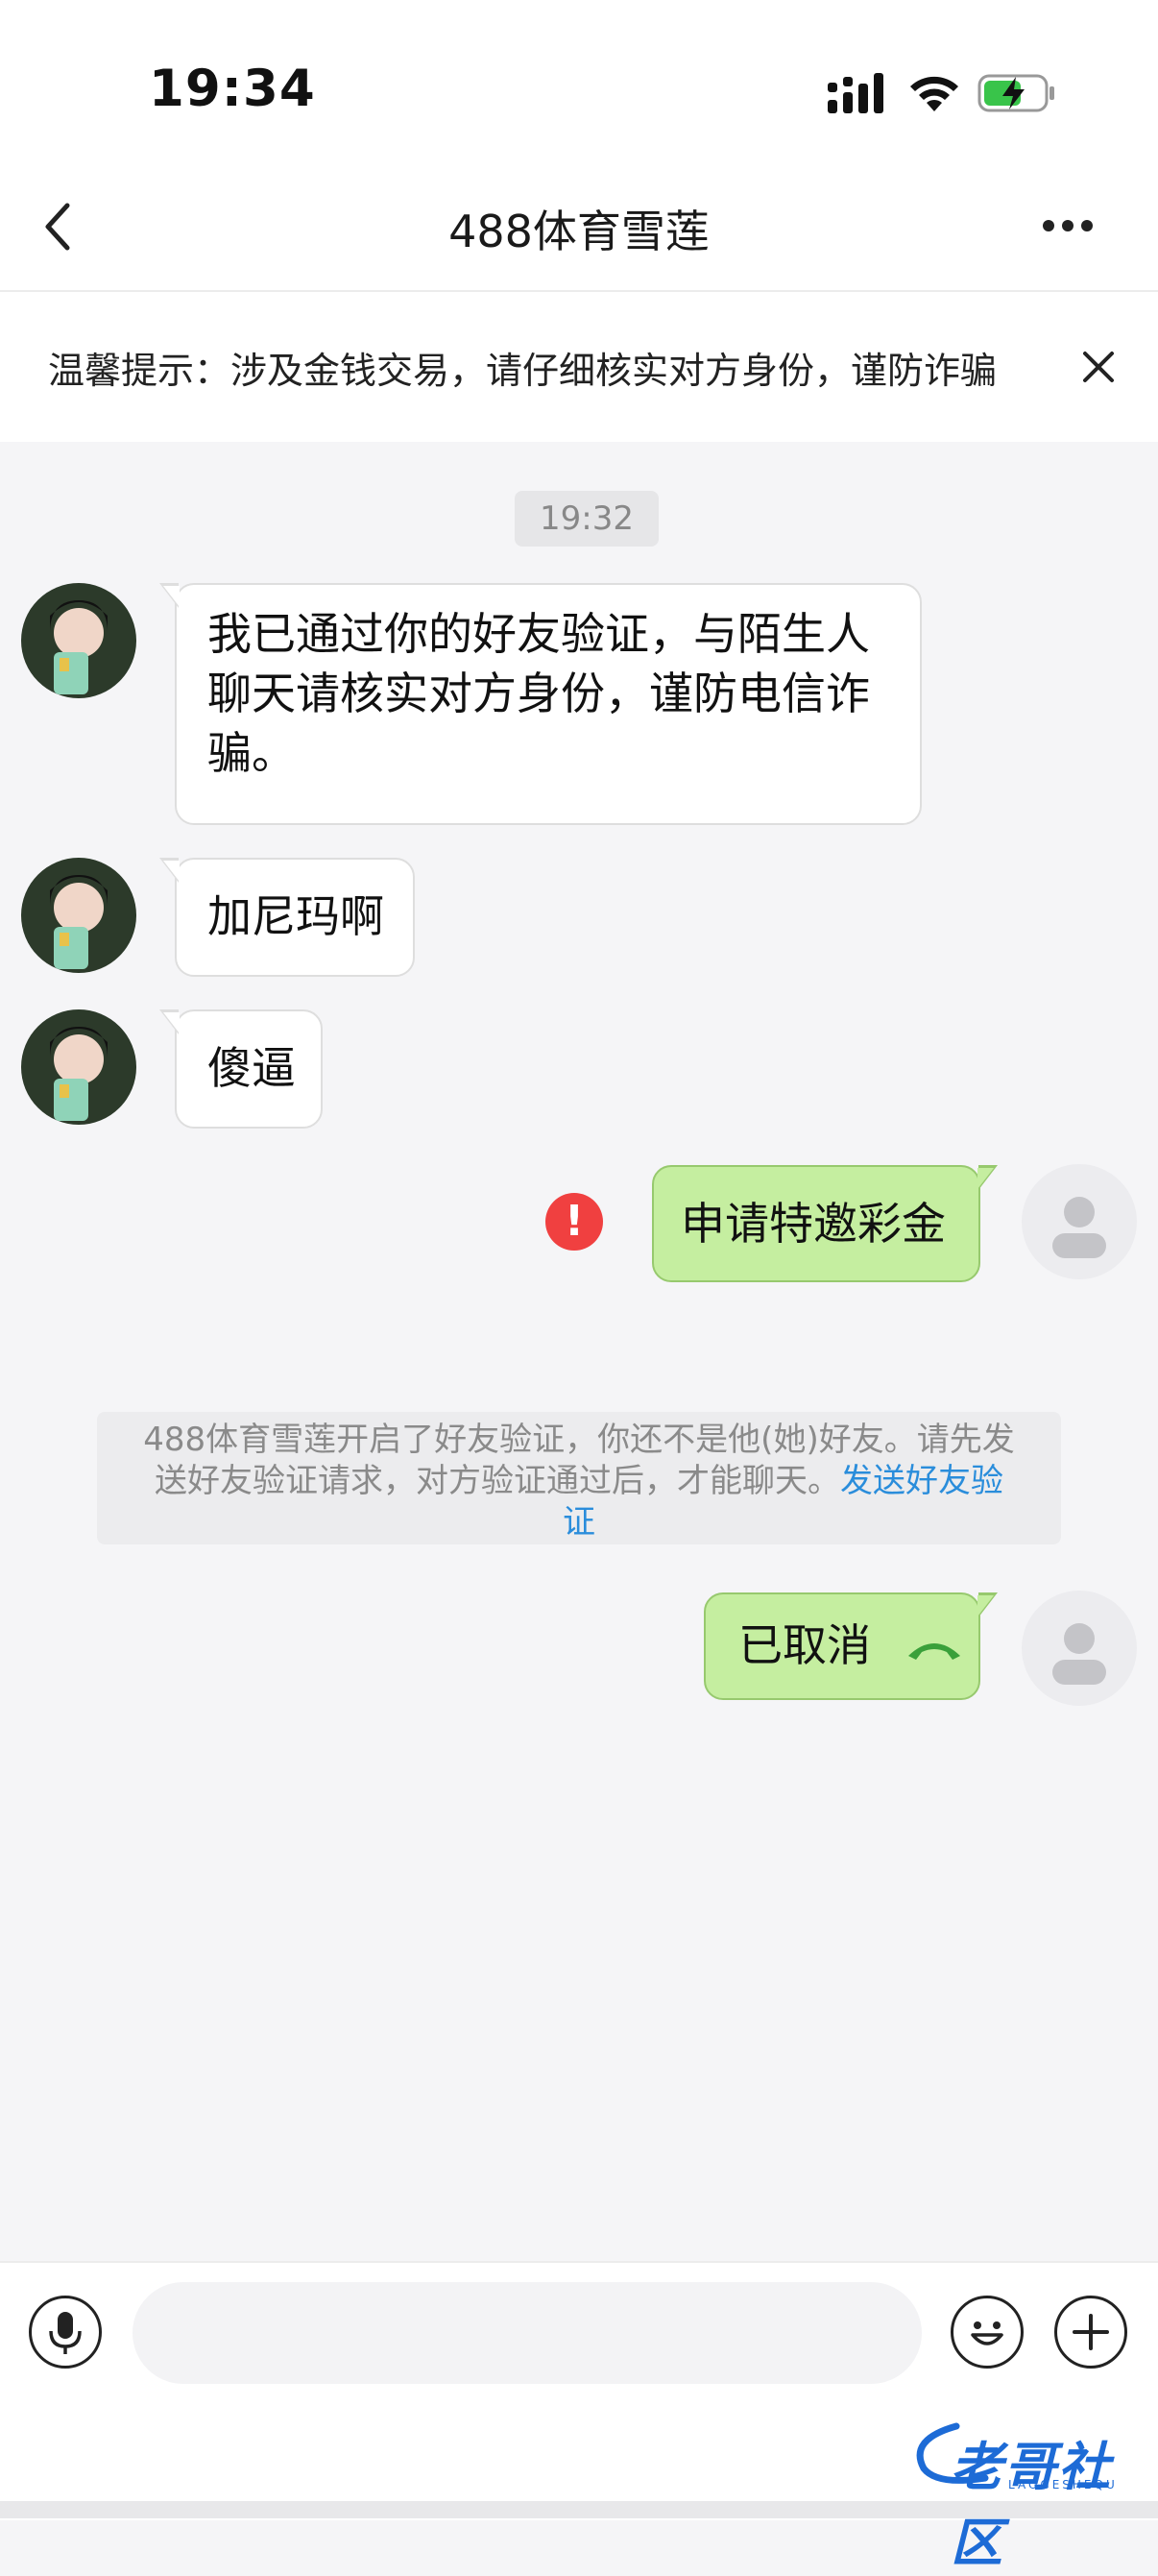 Image resolution: width=1158 pixels, height=2576 pixels. I want to click on more-actions-button, so click(1090, 2332).